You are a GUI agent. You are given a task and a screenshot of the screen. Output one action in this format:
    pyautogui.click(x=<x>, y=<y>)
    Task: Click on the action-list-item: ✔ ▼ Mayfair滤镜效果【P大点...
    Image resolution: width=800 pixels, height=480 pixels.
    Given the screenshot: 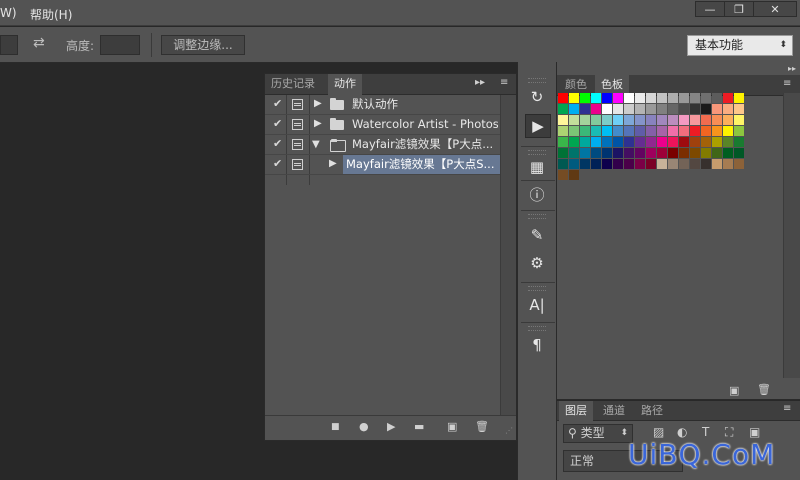 What is the action you would take?
    pyautogui.click(x=383, y=145)
    